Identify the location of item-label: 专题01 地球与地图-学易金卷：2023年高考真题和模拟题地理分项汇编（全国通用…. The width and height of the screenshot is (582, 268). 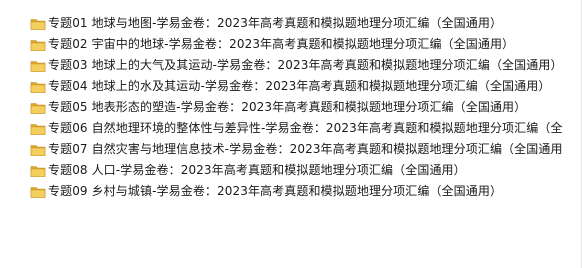
(275, 23).